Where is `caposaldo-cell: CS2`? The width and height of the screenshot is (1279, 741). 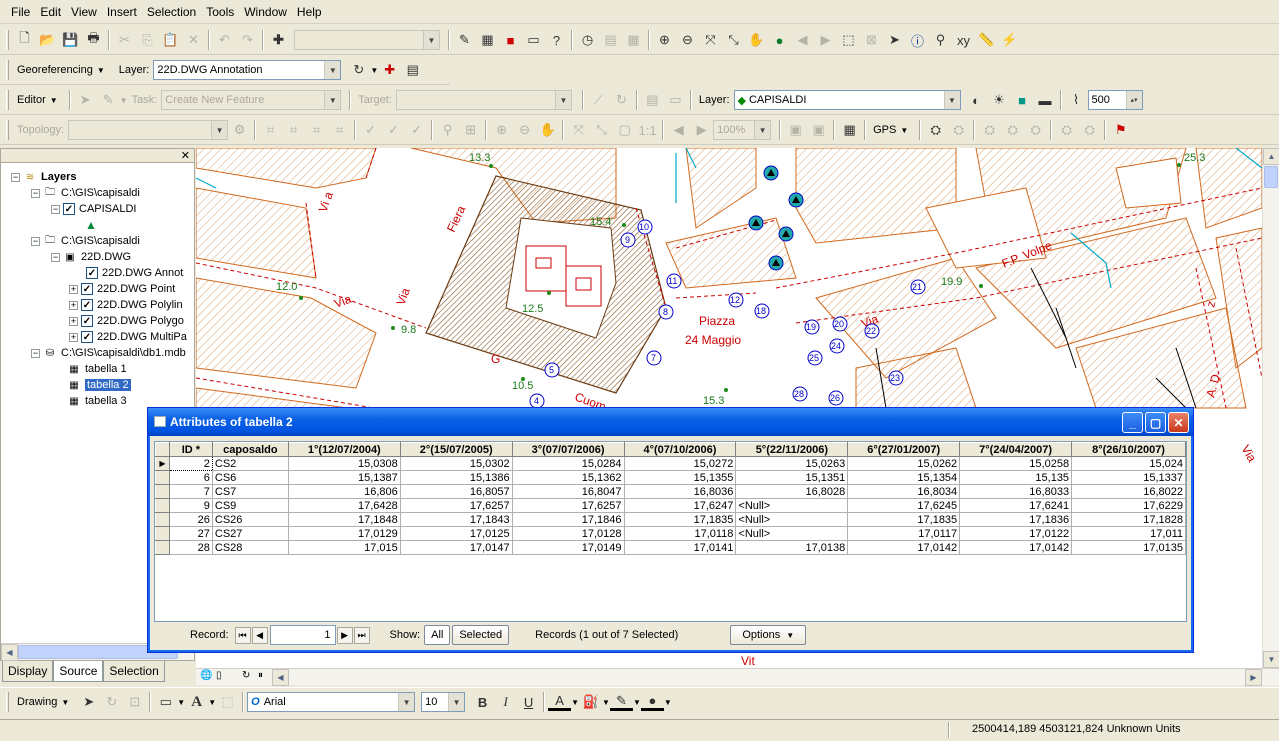
caposaldo-cell: CS2 is located at coordinates (250, 463).